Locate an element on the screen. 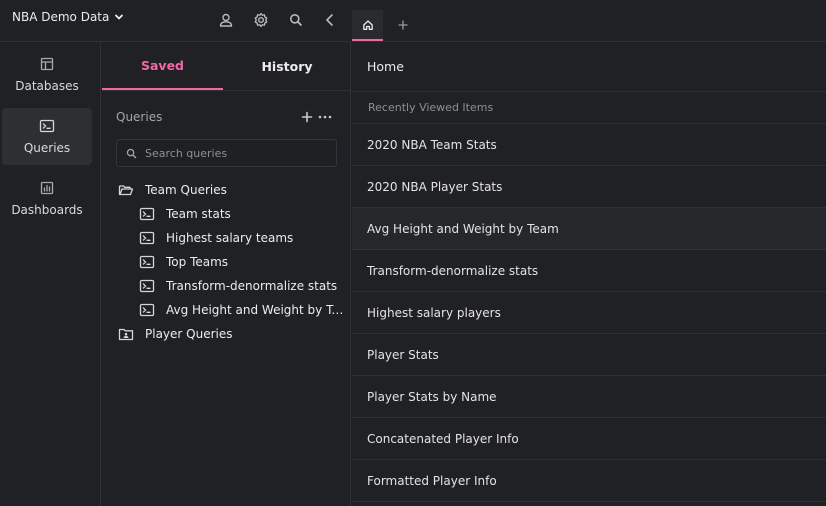 Image resolution: width=826 pixels, height=506 pixels. tab-saved: Saved is located at coordinates (162, 66).